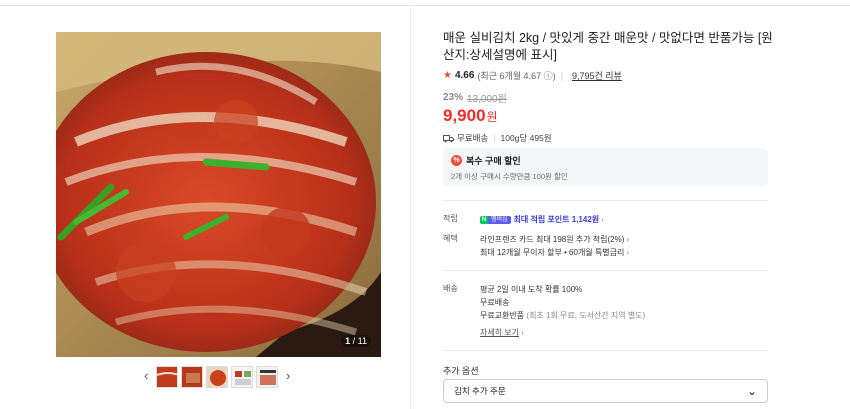  What do you see at coordinates (625, 219) in the screenshot?
I see `points-link: N 멤버십 최대 적립 포인트 1,142원 ›` at bounding box center [625, 219].